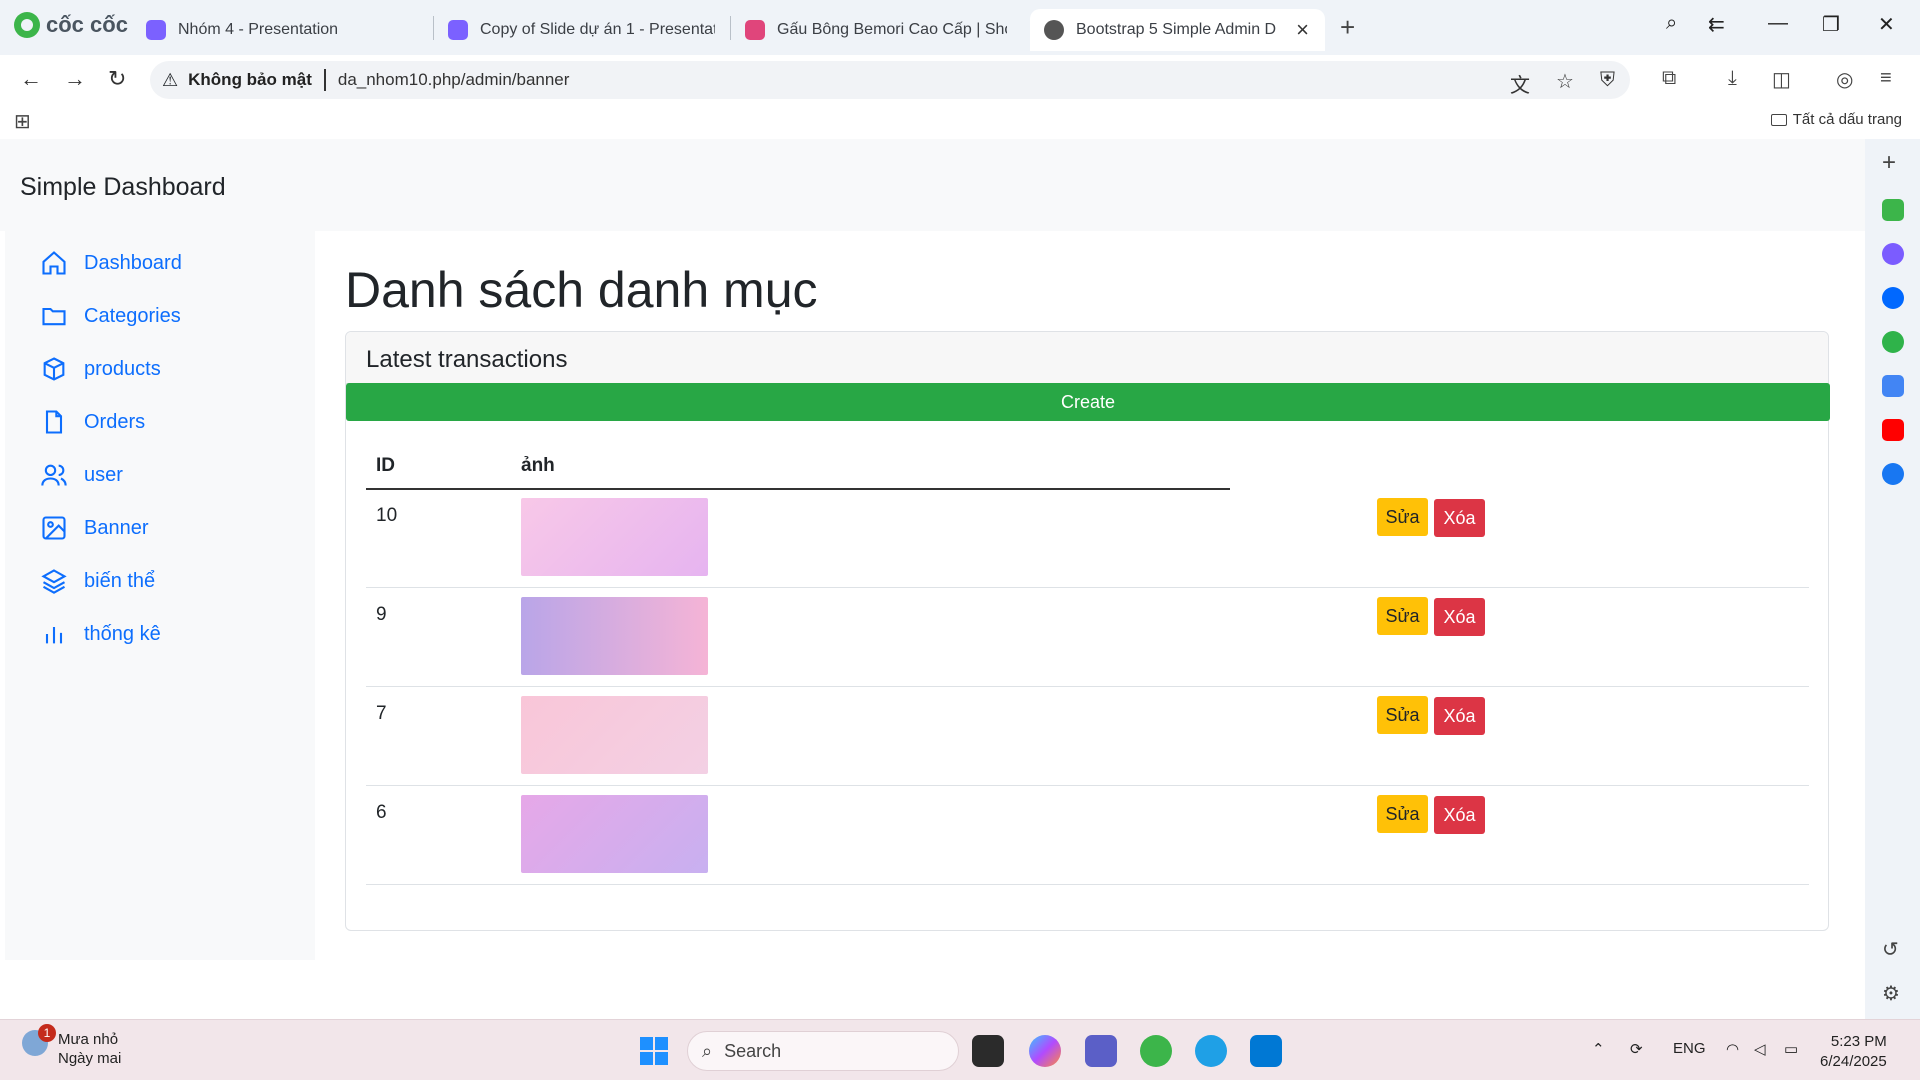 The height and width of the screenshot is (1080, 1920). I want to click on coccoc-taskbar-icon, so click(1156, 1051).